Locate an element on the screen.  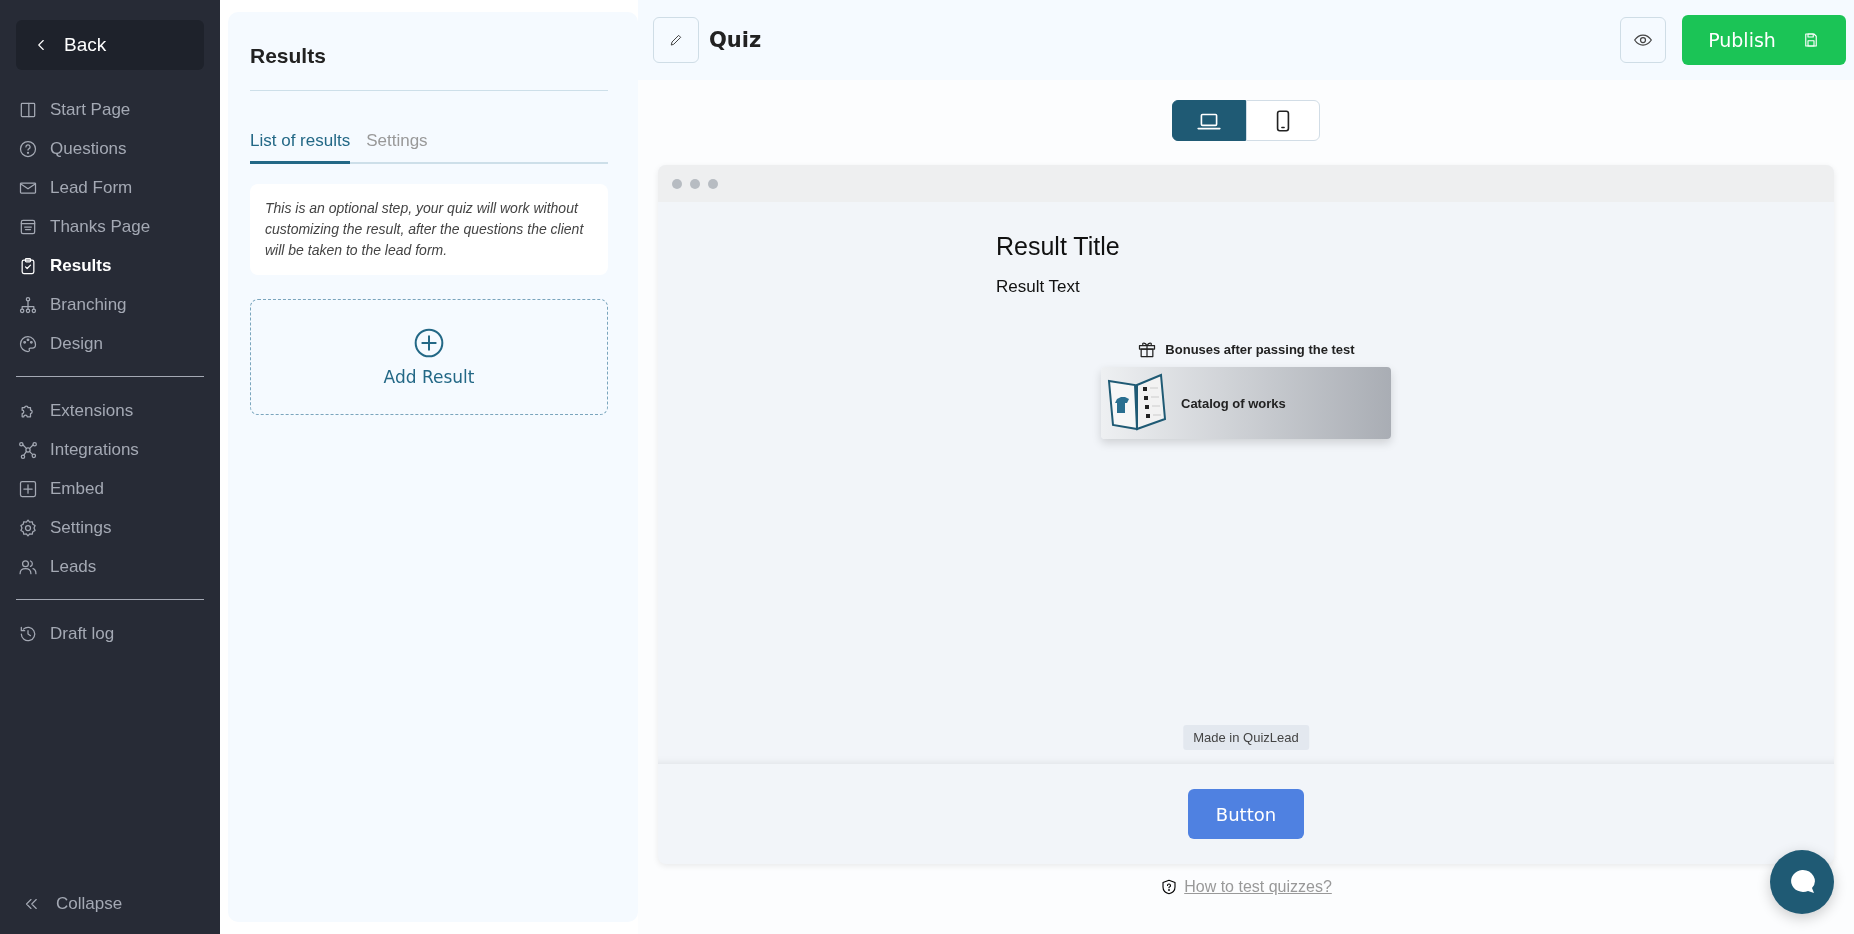
result-title: Result Title is located at coordinates (1058, 246).